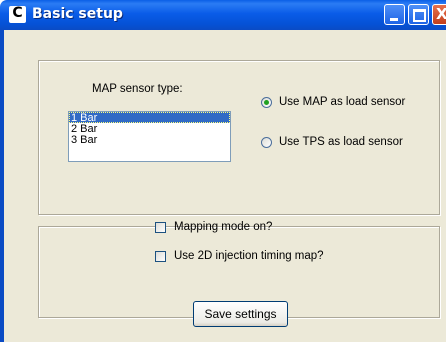 The height and width of the screenshot is (342, 446). I want to click on close-icon: X, so click(441, 14).